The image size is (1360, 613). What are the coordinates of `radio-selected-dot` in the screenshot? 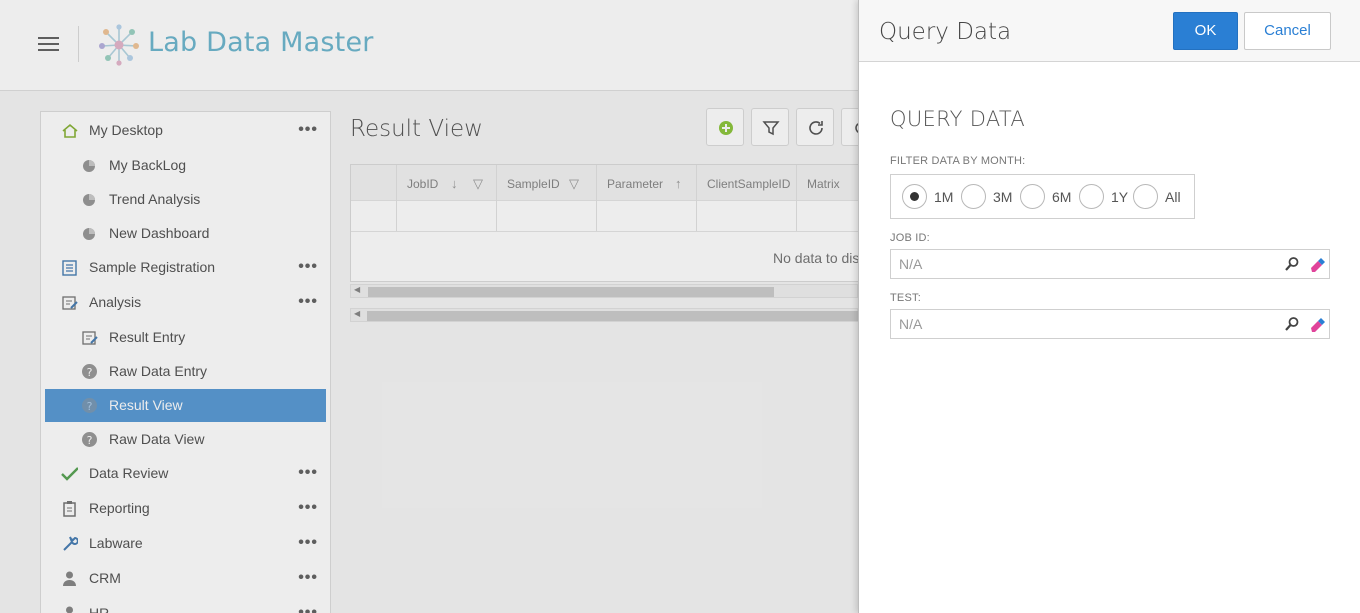 It's located at (914, 196).